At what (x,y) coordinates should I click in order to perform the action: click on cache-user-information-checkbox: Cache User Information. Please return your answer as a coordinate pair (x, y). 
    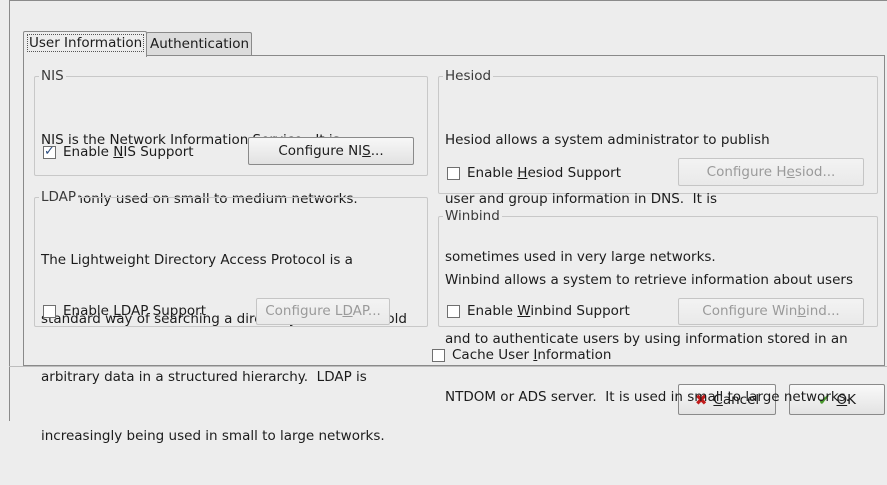
    Looking at the image, I should click on (522, 355).